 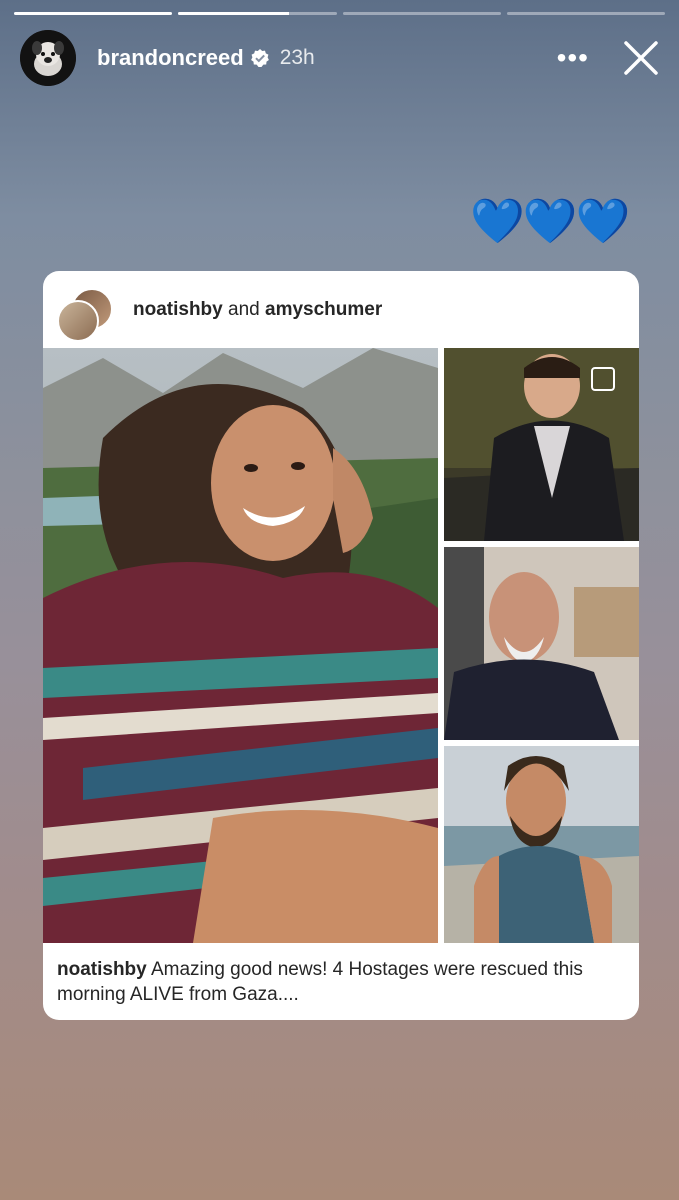 What do you see at coordinates (339, 13) in the screenshot?
I see `story-progress-bar` at bounding box center [339, 13].